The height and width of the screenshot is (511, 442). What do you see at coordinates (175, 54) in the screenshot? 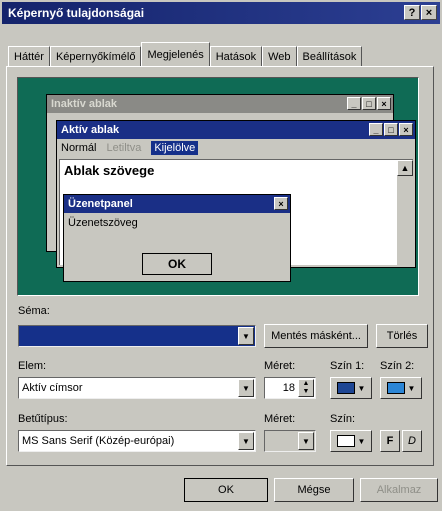
I see `tab-appearance: Megjelenés` at bounding box center [175, 54].